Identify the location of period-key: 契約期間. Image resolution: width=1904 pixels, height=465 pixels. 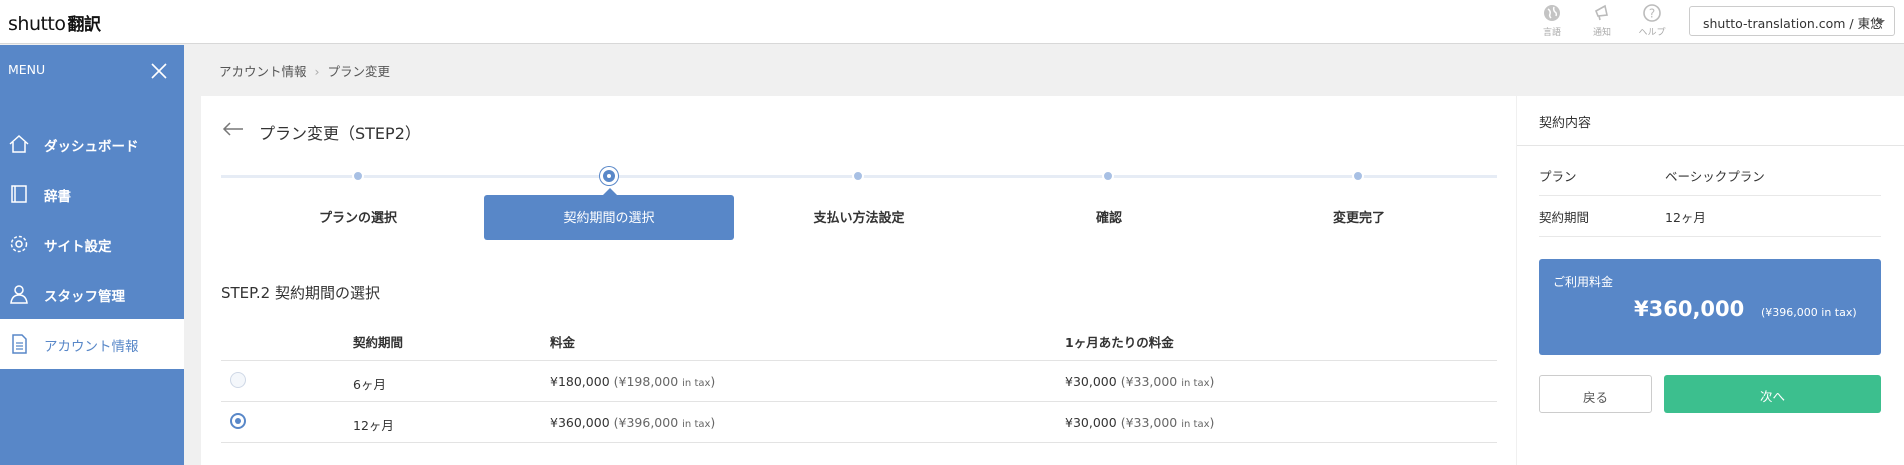
(1564, 217).